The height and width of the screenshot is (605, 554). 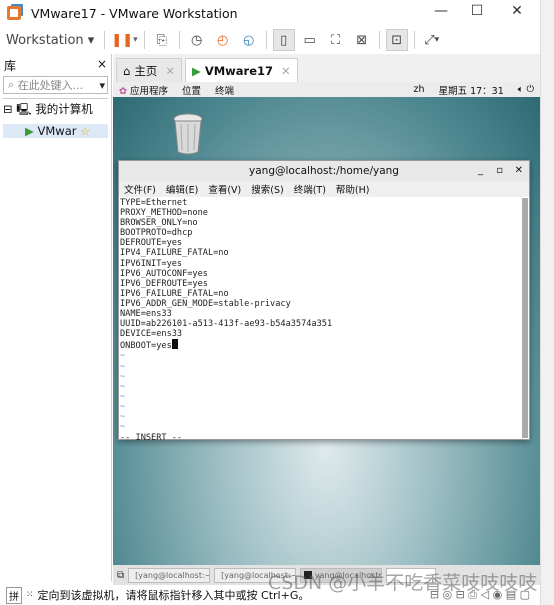 I want to click on taskbar-item: [yang@localhost:~, so click(x=169, y=575).